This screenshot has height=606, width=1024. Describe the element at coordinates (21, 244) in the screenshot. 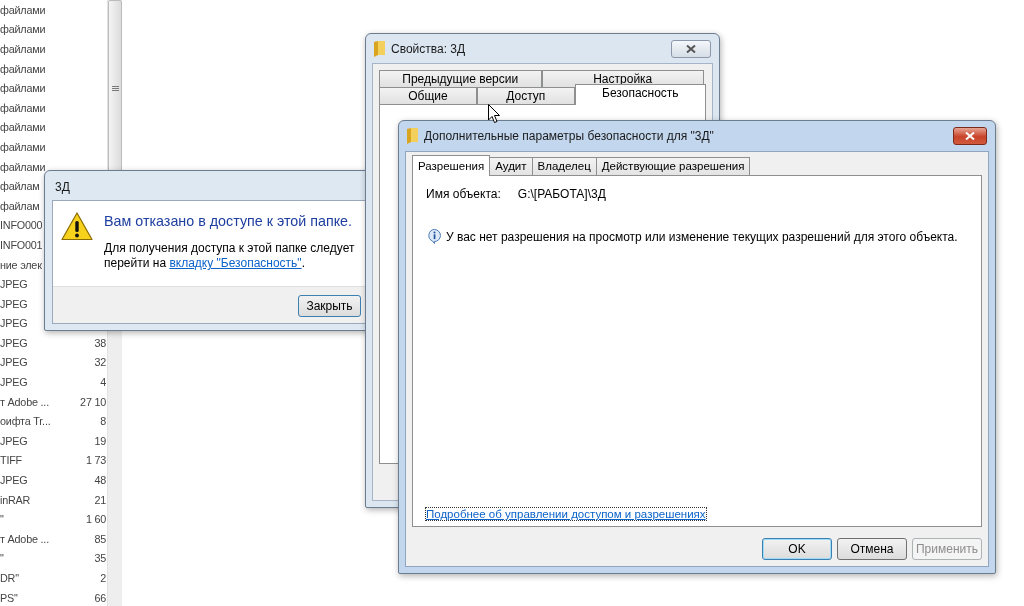

I see `file-name: INFO001` at that location.